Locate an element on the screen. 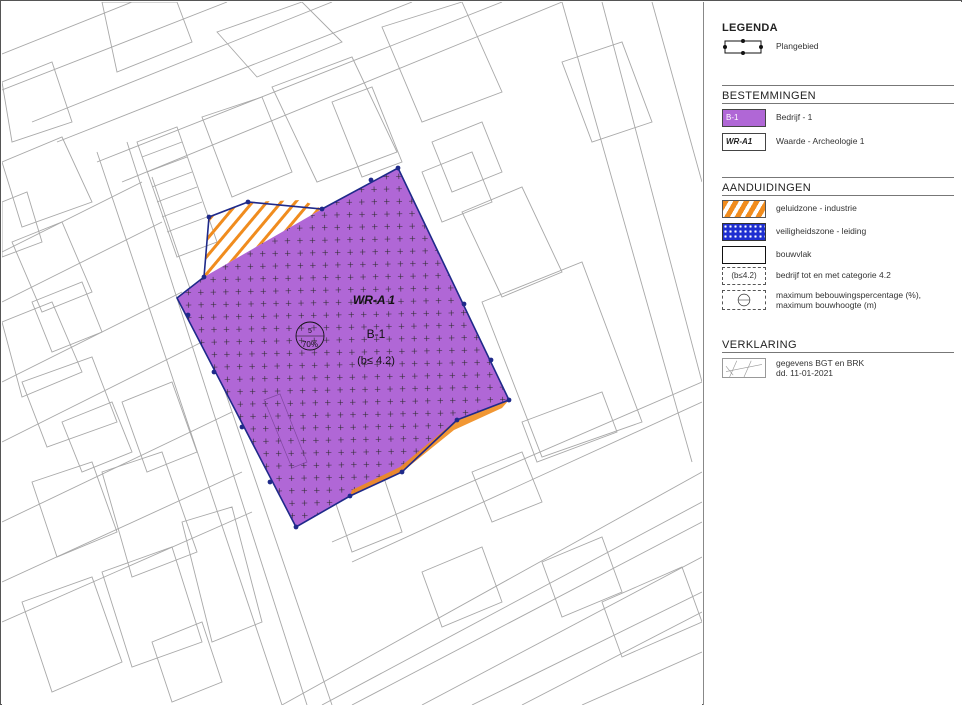 The height and width of the screenshot is (707, 964). verklaring-line1: gegevens BGT en BRK is located at coordinates (820, 363).